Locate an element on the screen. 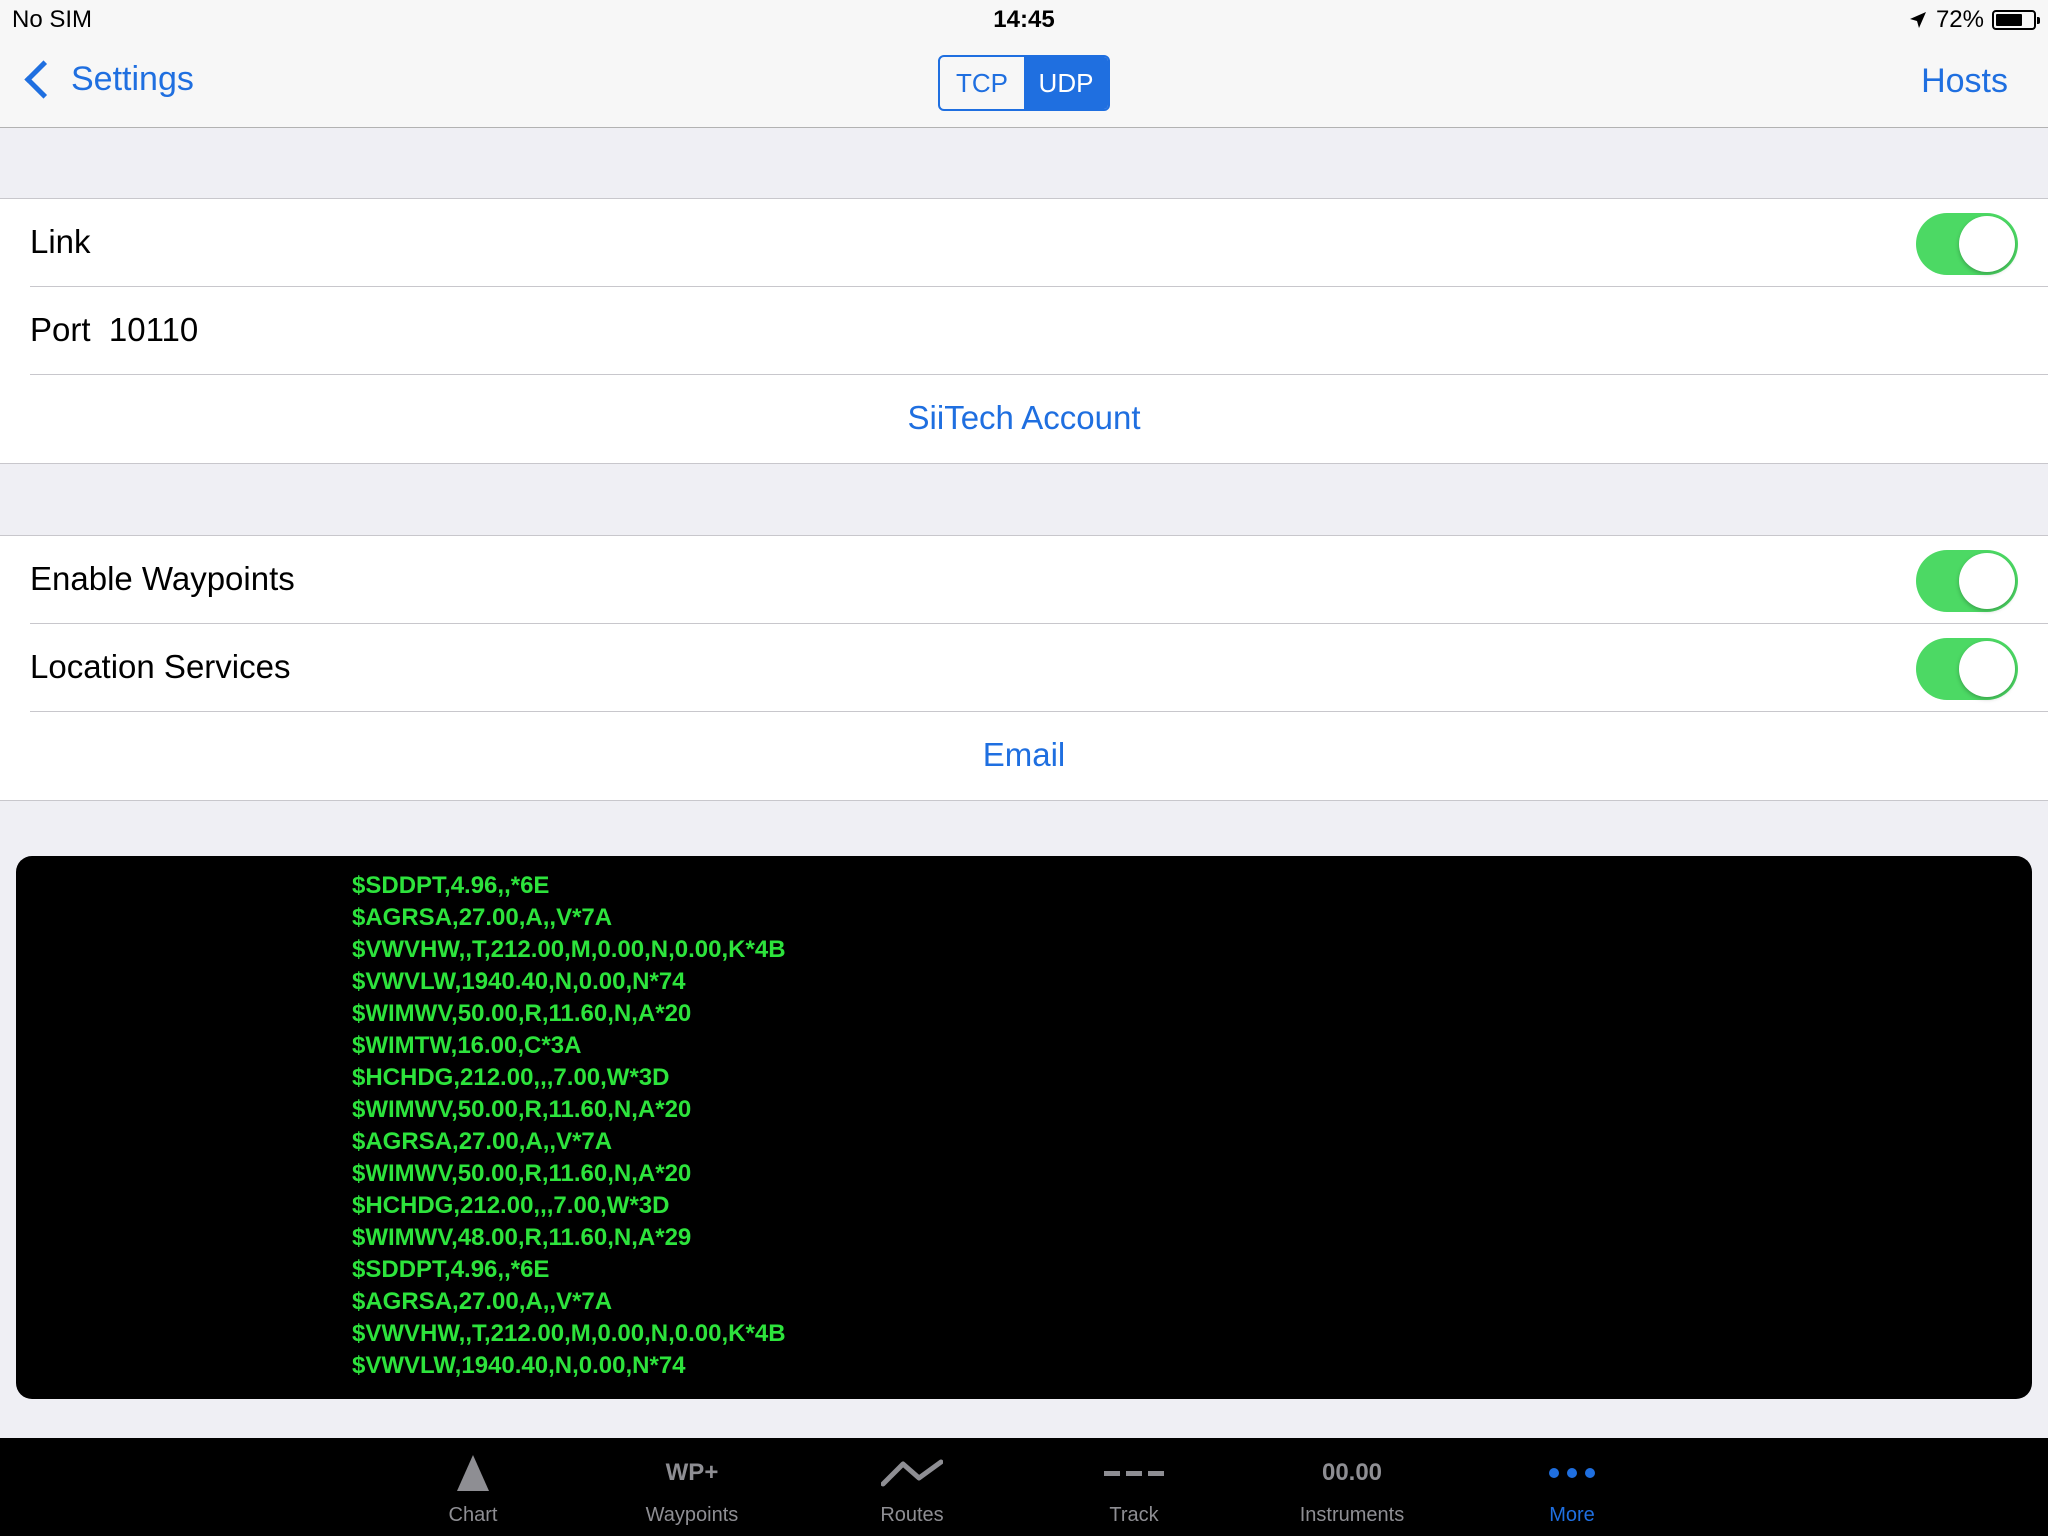  back-button: Settings is located at coordinates (108, 79).